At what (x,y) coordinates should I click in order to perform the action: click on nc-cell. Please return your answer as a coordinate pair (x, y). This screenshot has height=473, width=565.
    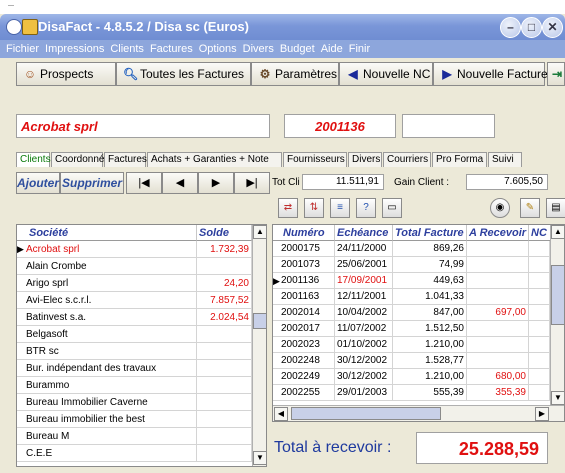
    Looking at the image, I should click on (539, 281).